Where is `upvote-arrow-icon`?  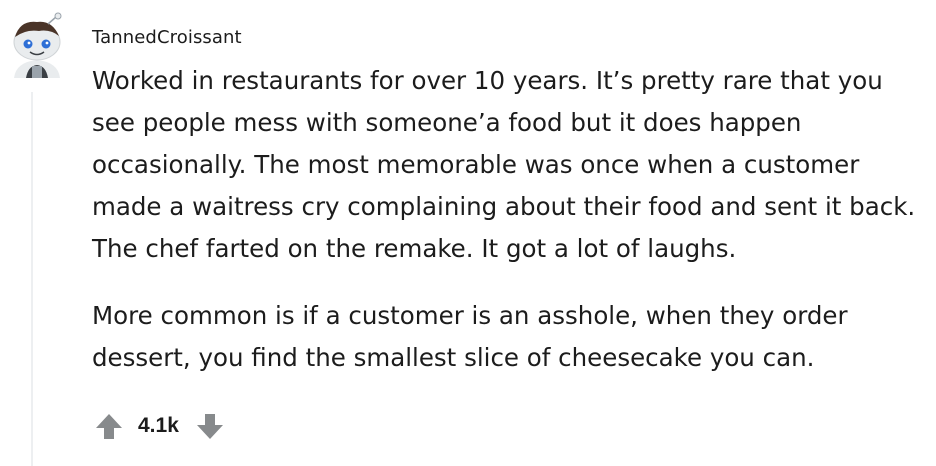
upvote-arrow-icon is located at coordinates (109, 426).